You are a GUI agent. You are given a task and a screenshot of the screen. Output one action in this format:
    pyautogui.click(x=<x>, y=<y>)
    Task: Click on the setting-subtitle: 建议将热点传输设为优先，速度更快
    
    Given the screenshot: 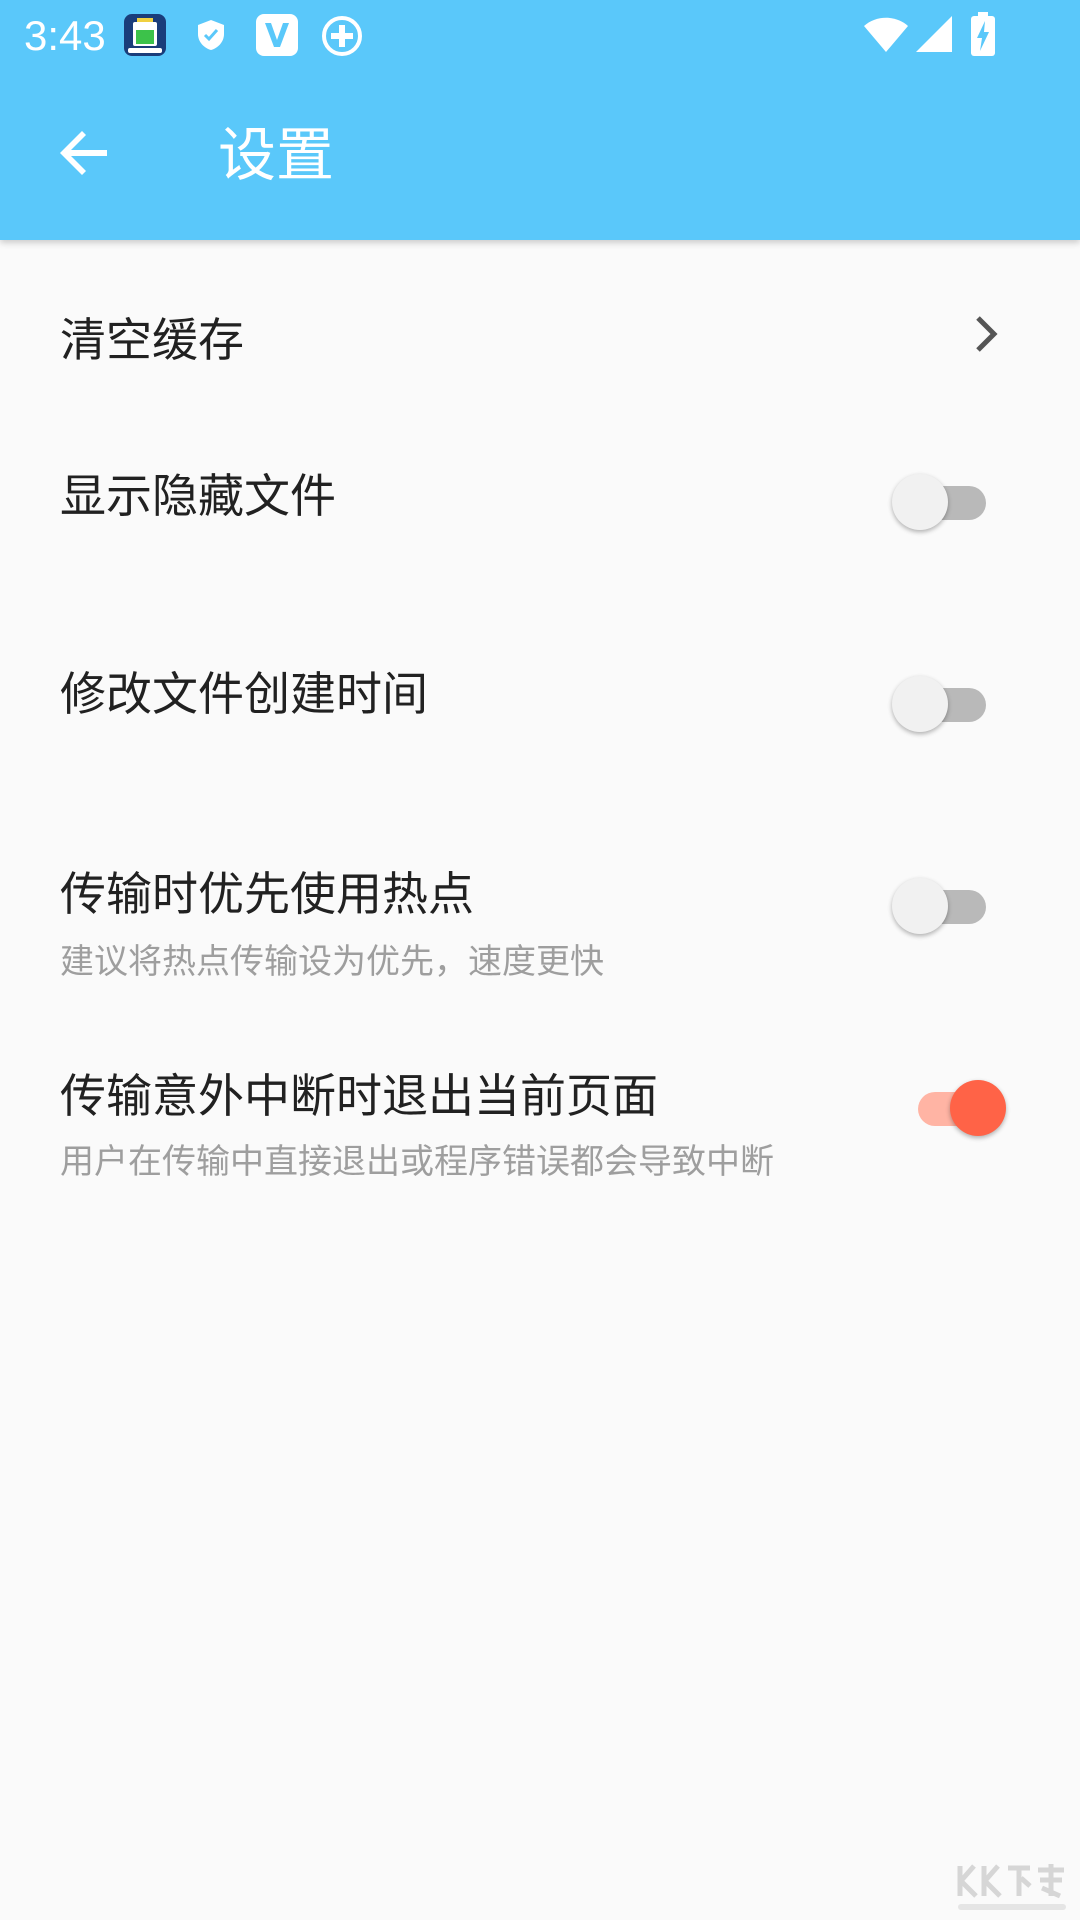 What is the action you would take?
    pyautogui.click(x=332, y=962)
    